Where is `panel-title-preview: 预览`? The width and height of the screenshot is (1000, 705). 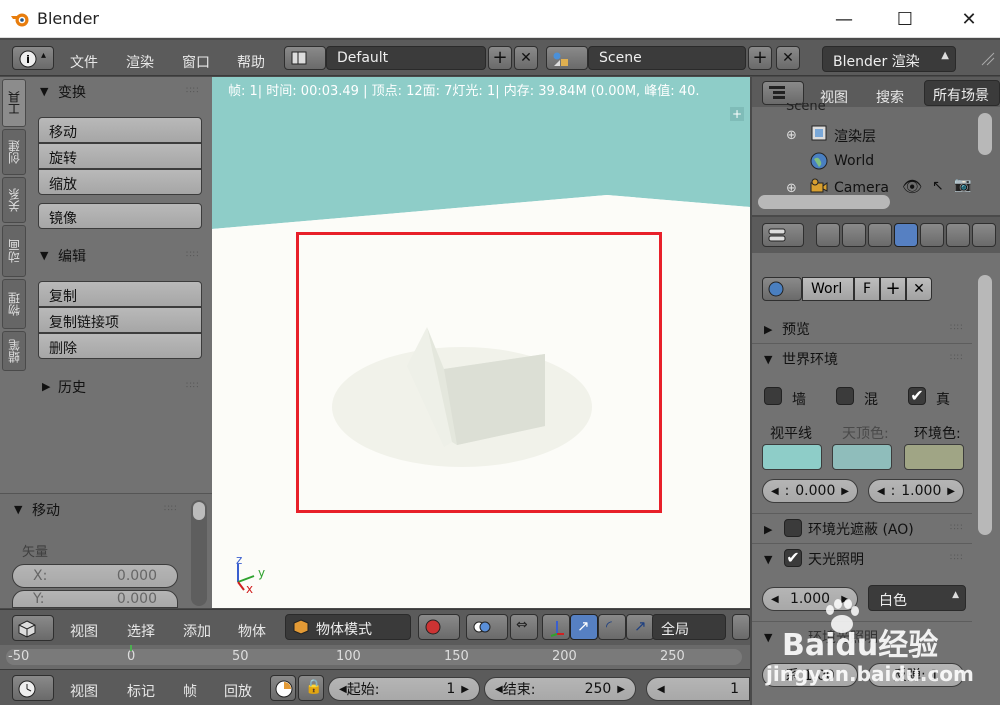 panel-title-preview: 预览 is located at coordinates (796, 329).